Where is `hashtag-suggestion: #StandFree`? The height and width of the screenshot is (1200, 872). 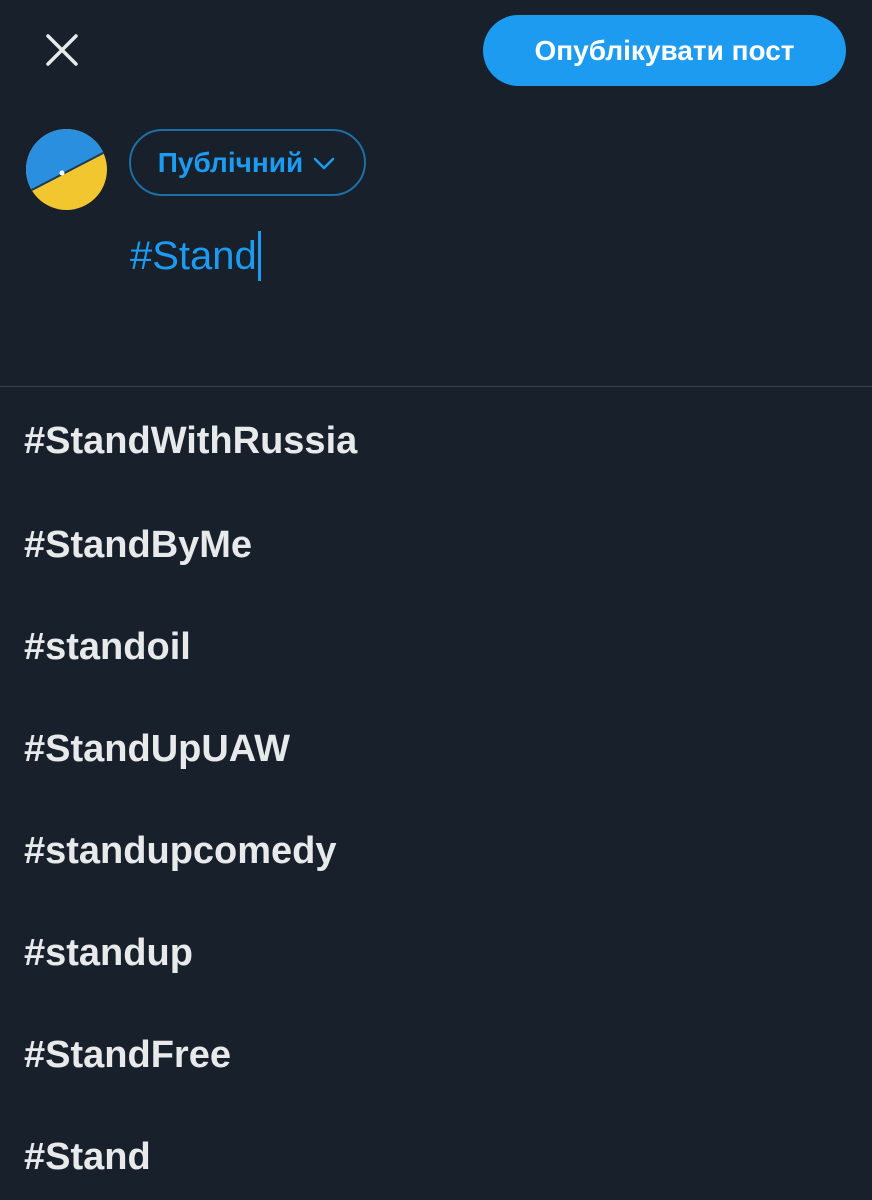
hashtag-suggestion: #StandFree is located at coordinates (436, 1055).